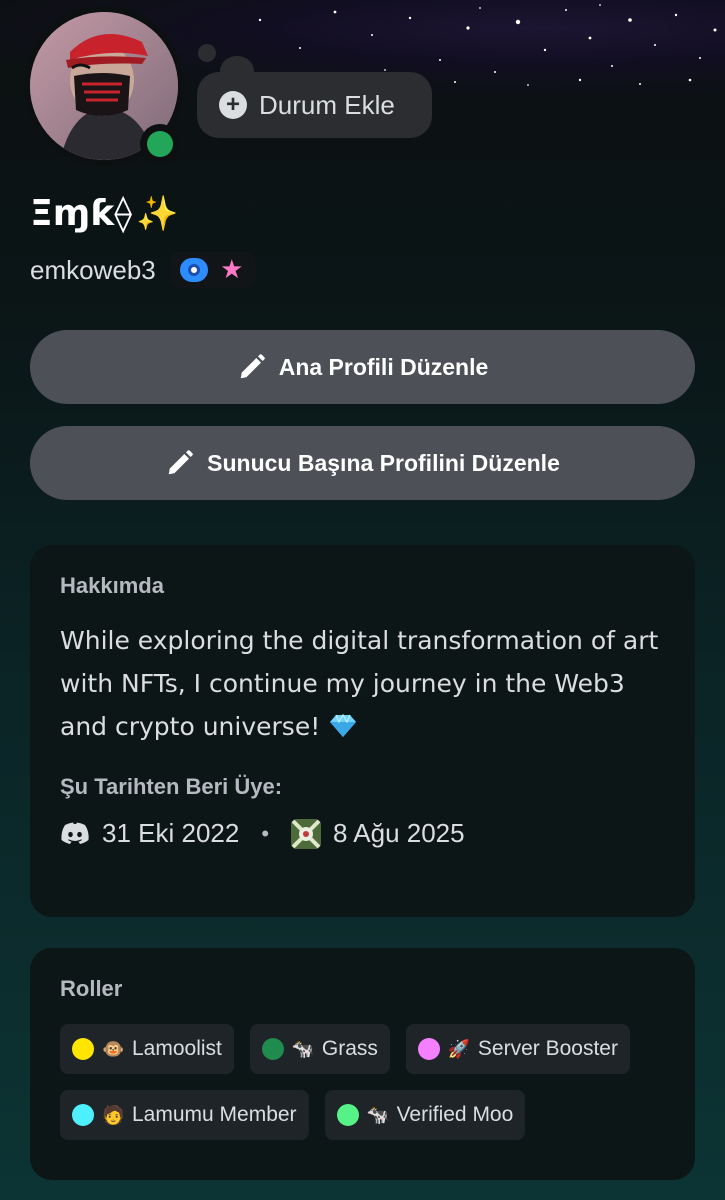 The width and height of the screenshot is (725, 1200). What do you see at coordinates (399, 833) in the screenshot?
I see `server-join-date: 8 Ağu 2025` at bounding box center [399, 833].